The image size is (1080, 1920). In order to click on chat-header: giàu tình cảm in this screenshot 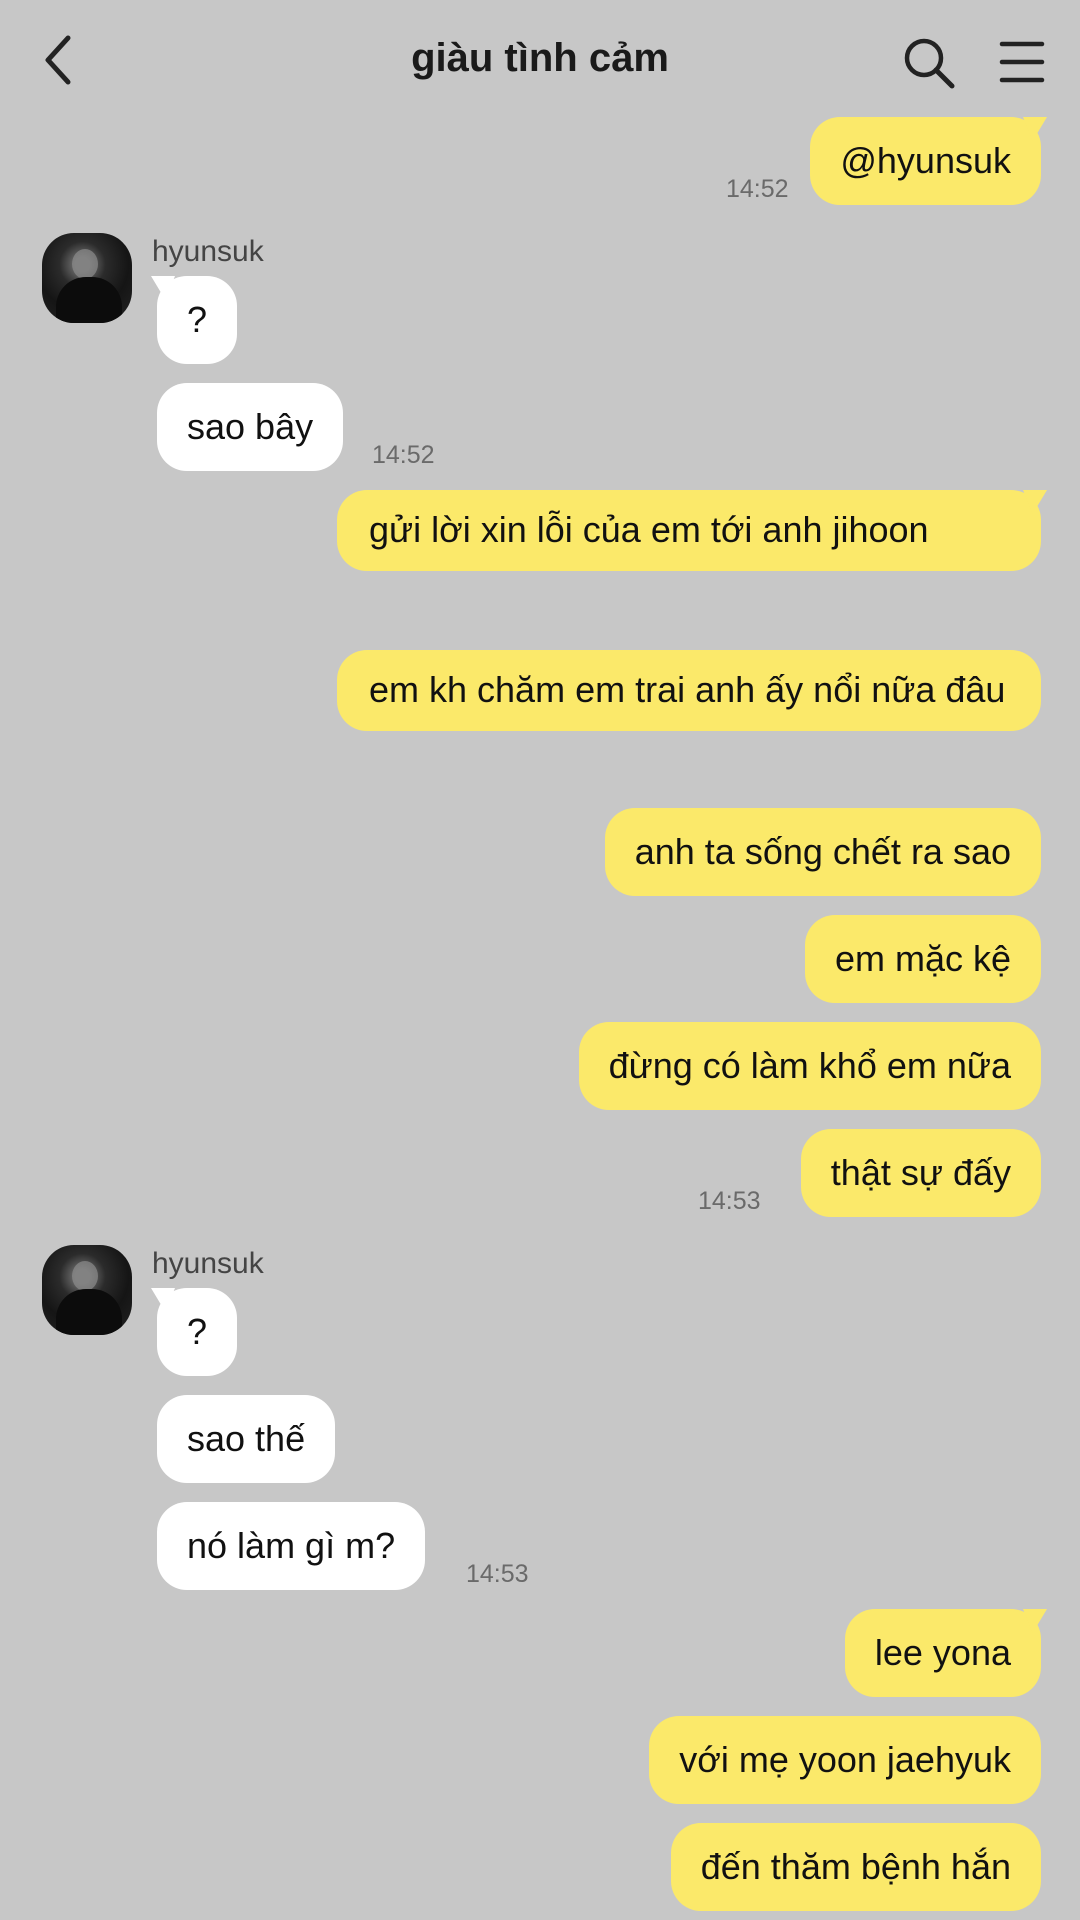, I will do `click(540, 60)`.